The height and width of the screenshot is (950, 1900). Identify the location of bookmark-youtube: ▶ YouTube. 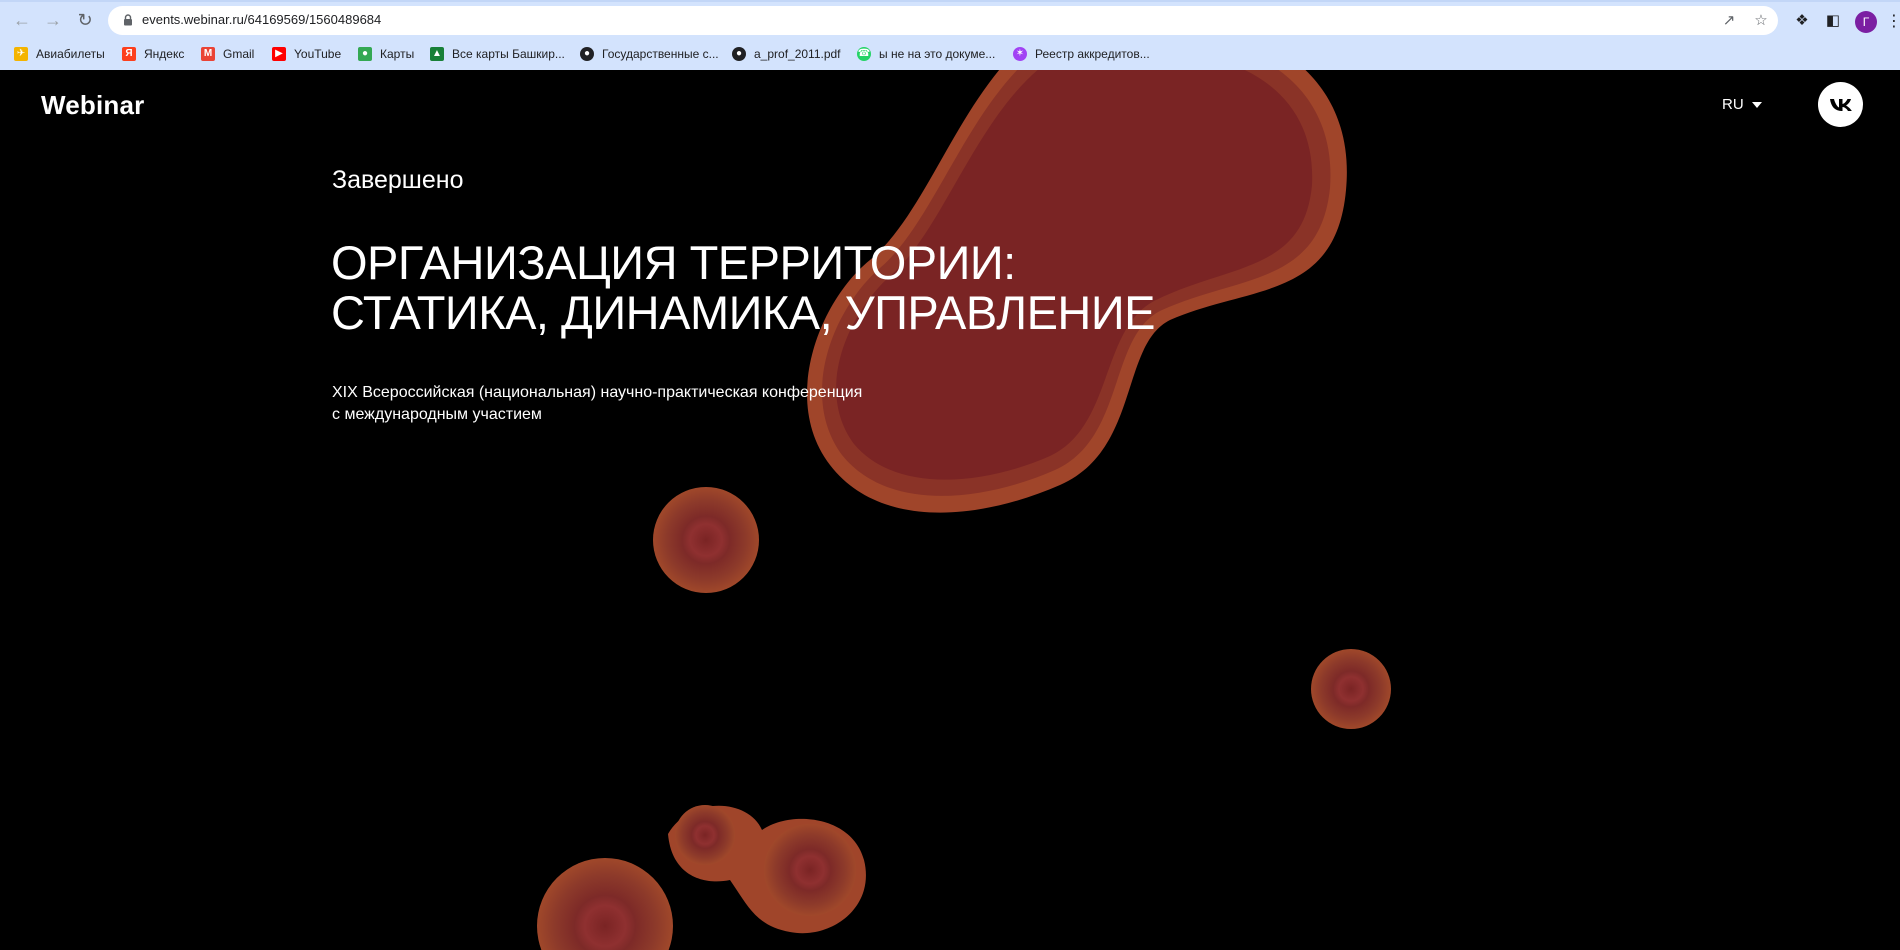
(306, 54).